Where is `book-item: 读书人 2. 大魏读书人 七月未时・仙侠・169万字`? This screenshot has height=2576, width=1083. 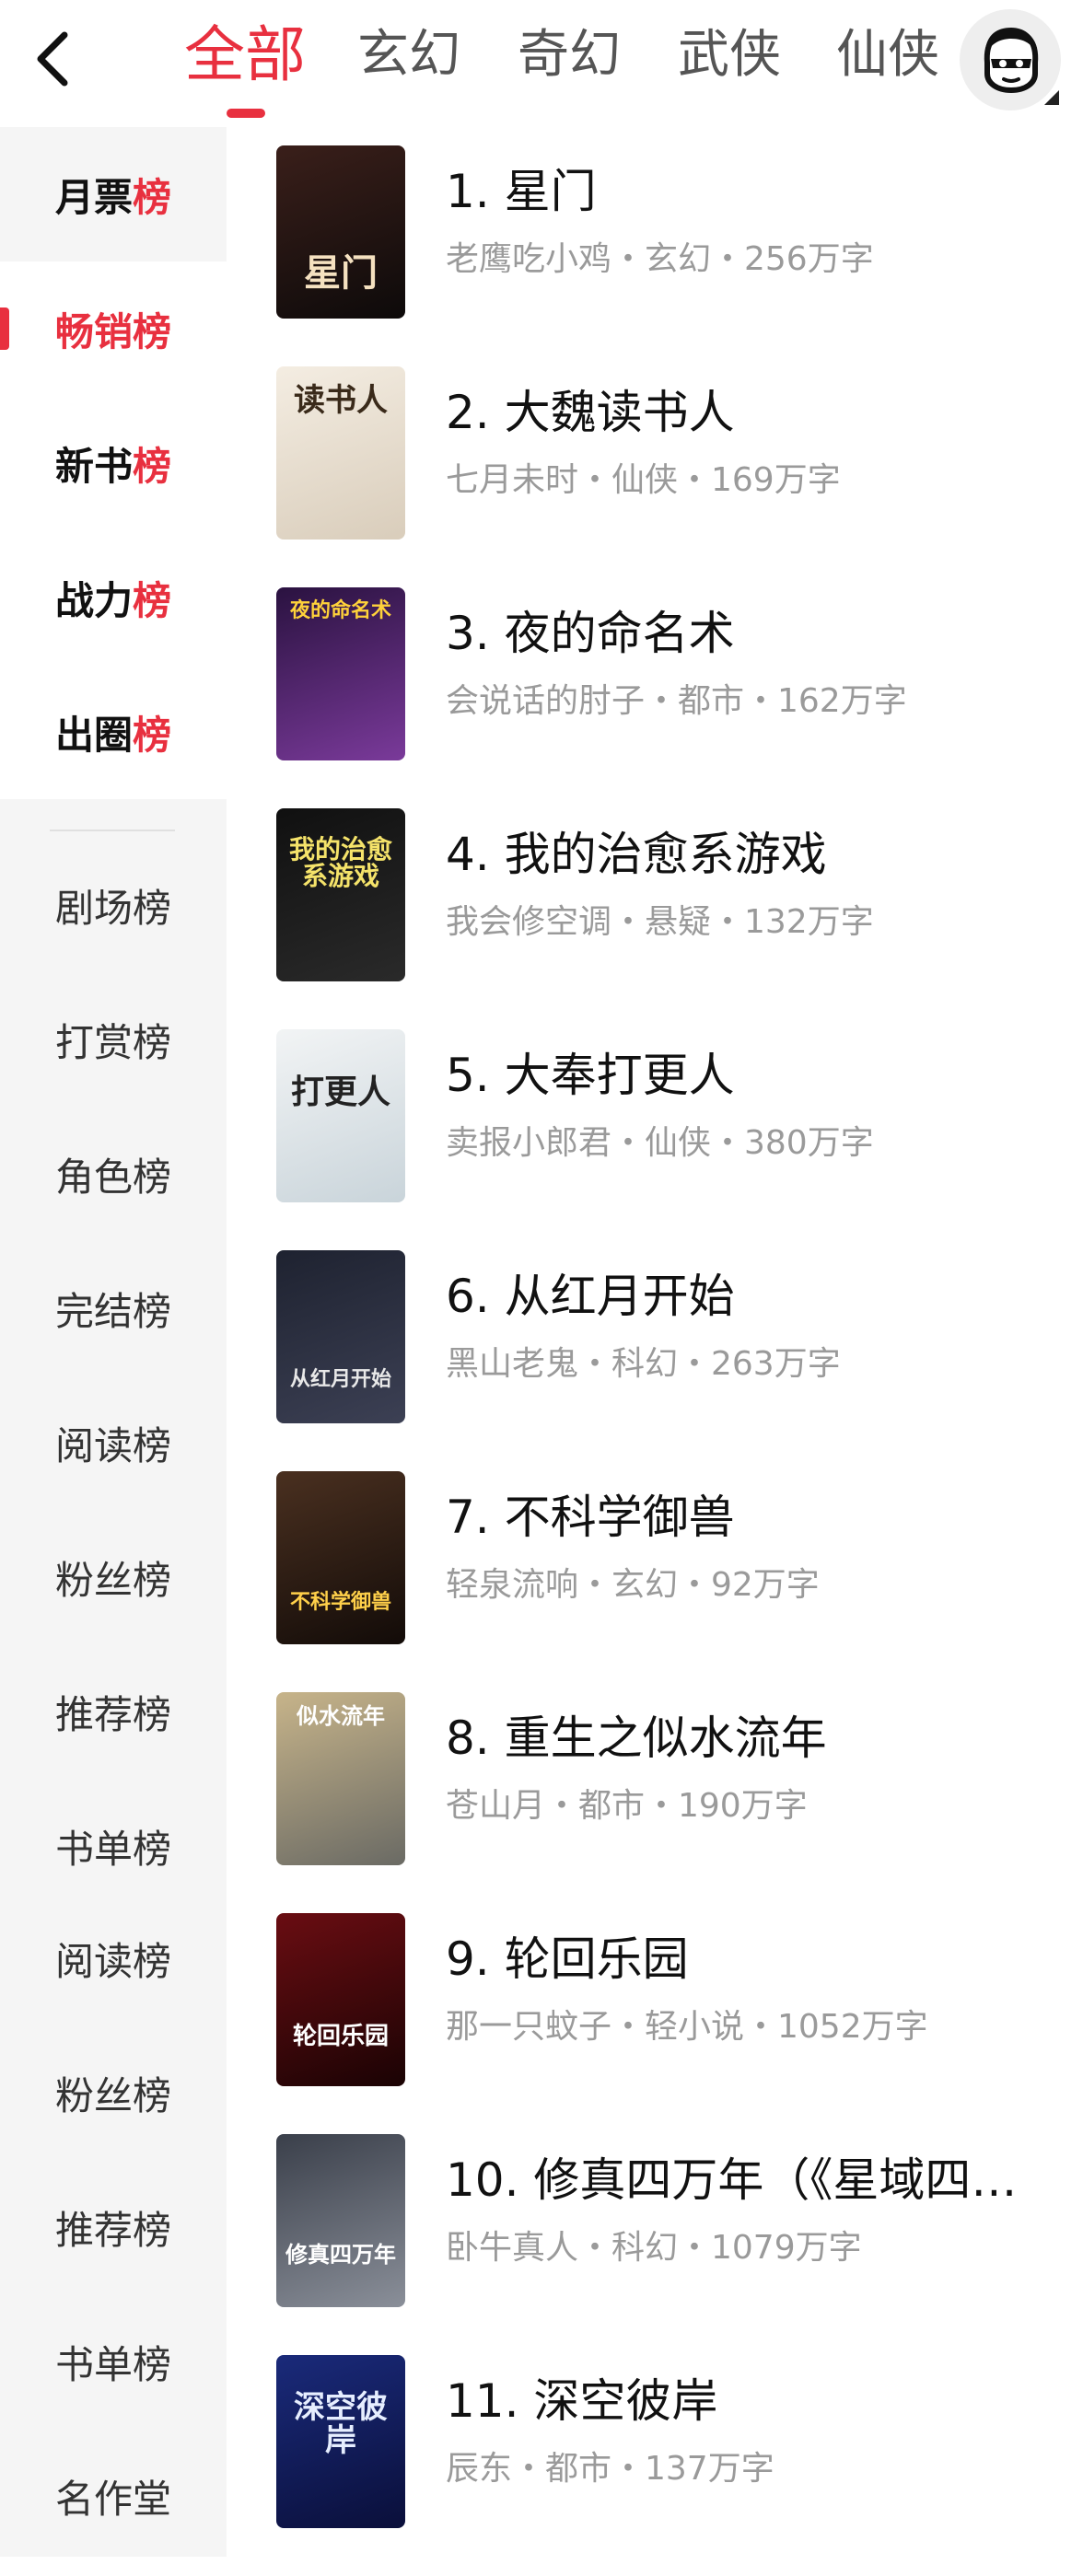
book-item: 读书人 2. 大魏读书人 七月未时・仙侠・169万字 is located at coordinates (655, 476).